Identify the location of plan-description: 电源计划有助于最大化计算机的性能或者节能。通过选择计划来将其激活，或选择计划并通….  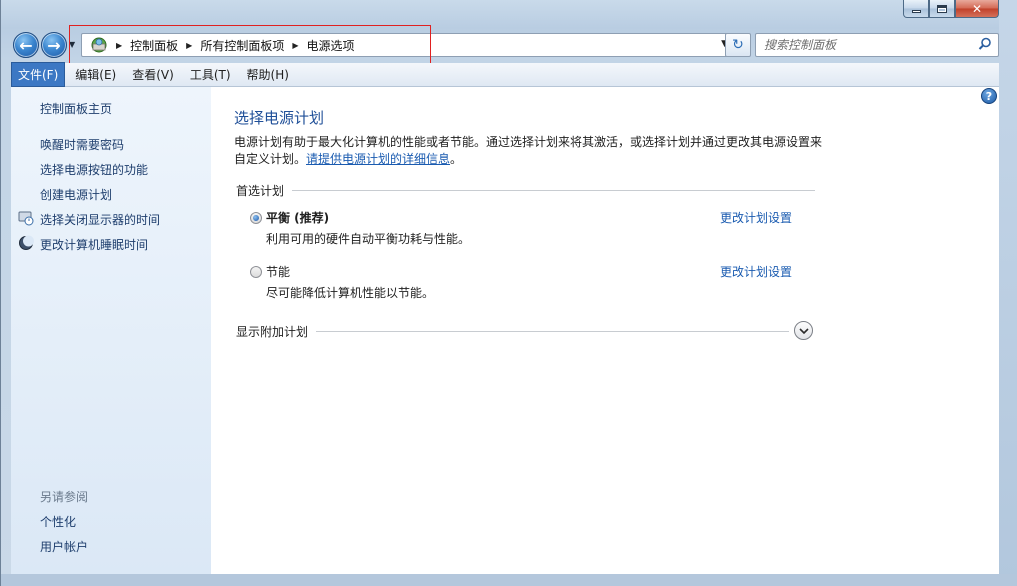
(529, 151).